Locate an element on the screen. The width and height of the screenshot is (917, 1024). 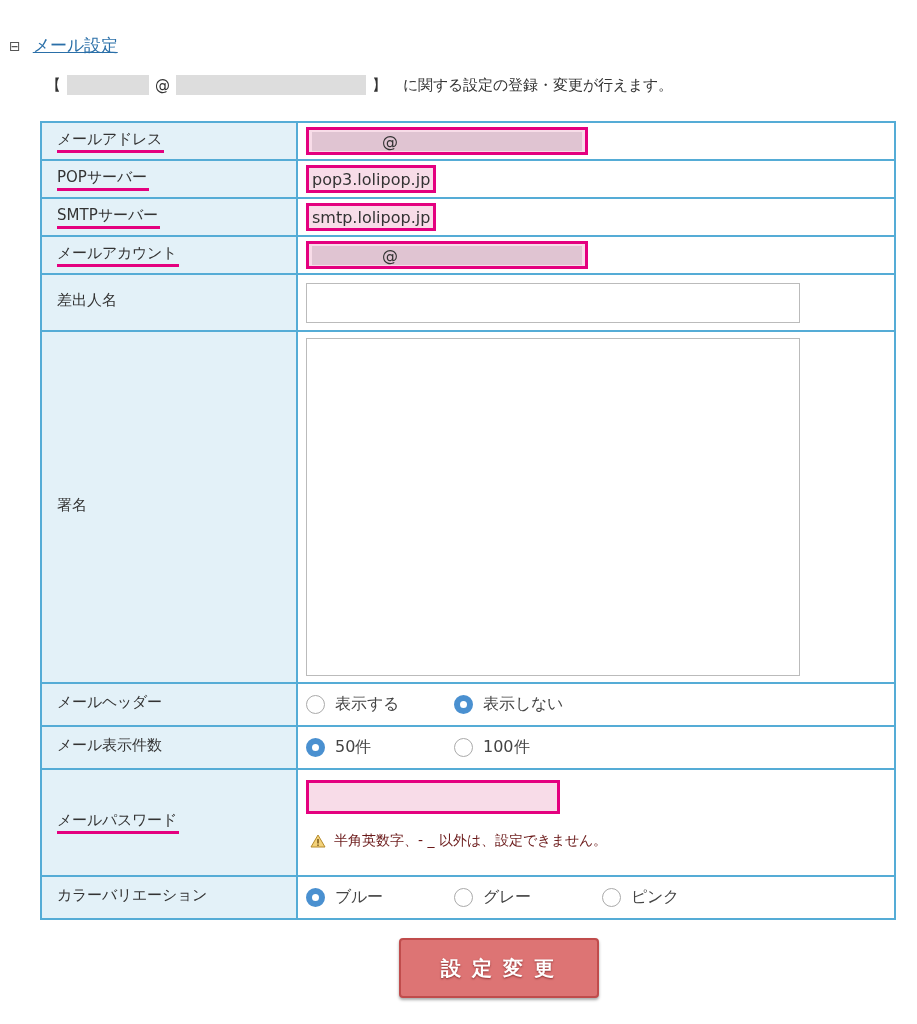
radio-option: ブルー is located at coordinates (366, 897).